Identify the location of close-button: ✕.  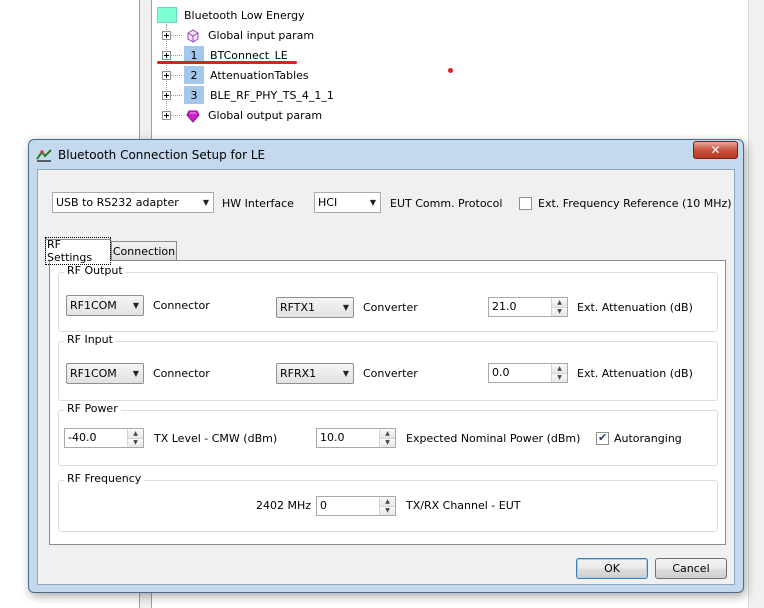
(715, 150).